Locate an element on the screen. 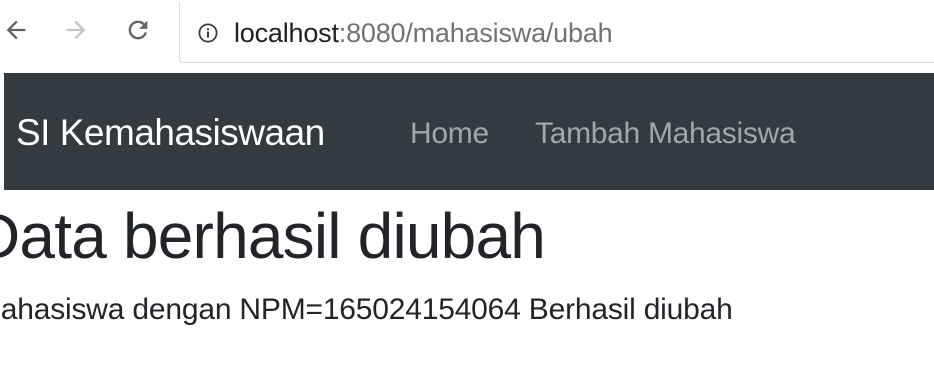 This screenshot has width=934, height=368. back-button is located at coordinates (16, 30).